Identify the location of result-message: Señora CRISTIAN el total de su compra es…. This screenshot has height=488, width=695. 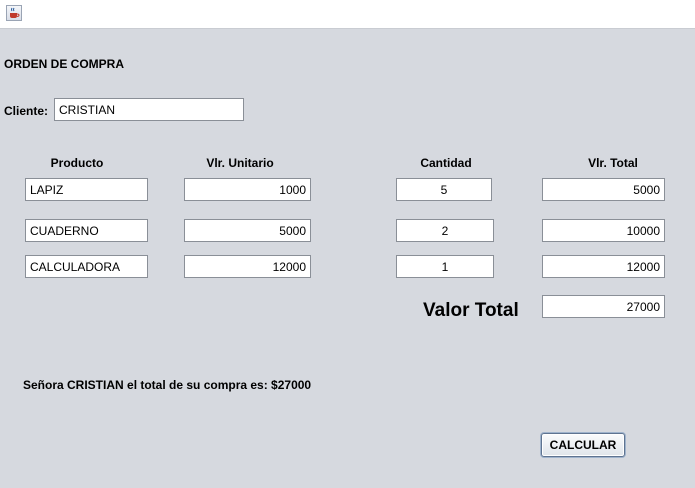
(167, 385).